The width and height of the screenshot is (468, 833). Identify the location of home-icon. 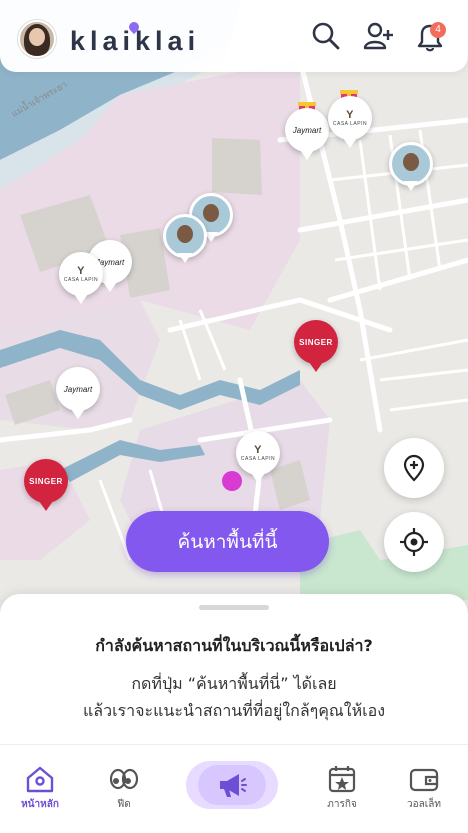
(40, 779).